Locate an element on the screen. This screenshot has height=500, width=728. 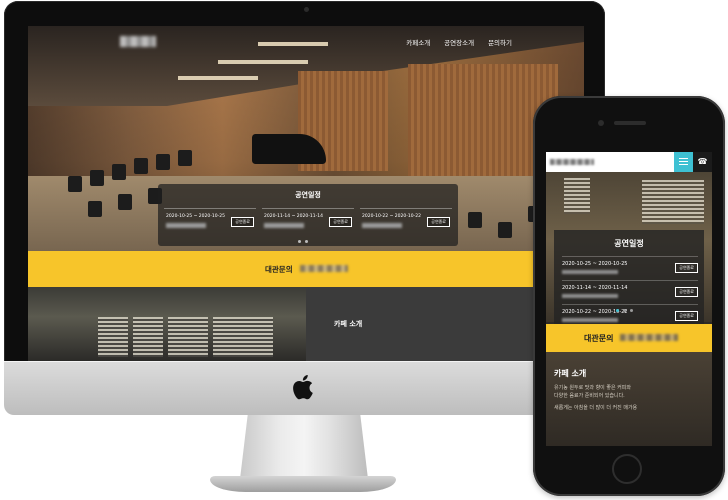
apple-icon is located at coordinates (303, 387).